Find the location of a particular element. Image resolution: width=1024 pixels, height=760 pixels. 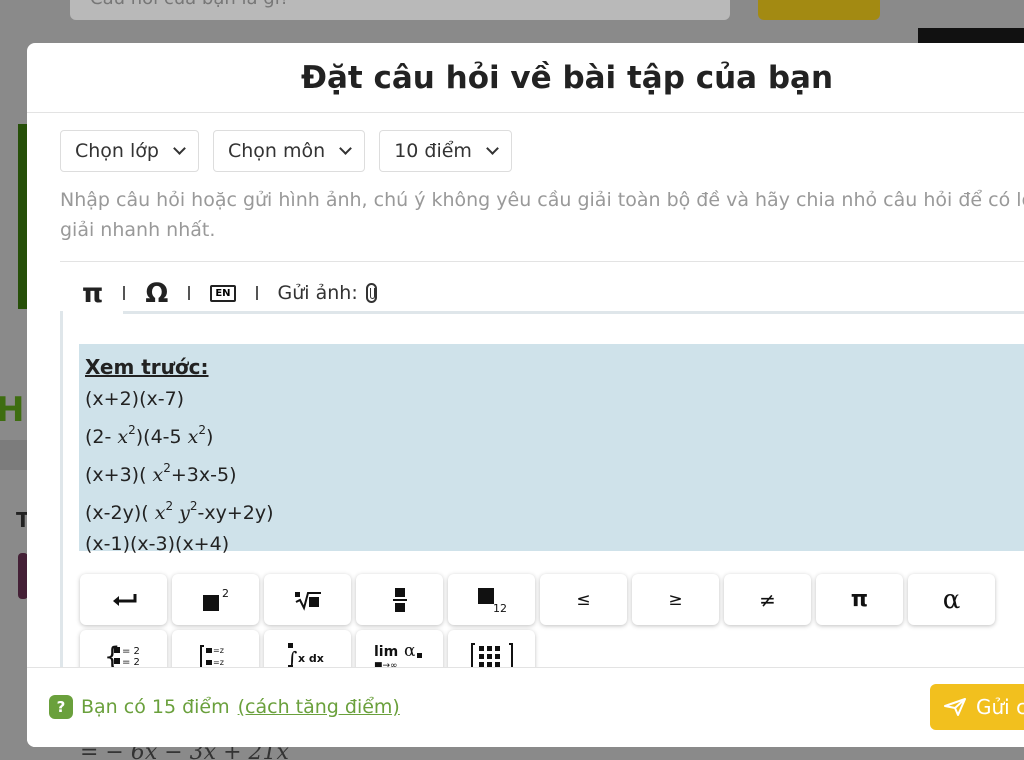

points-select-label: 10 điểm is located at coordinates (433, 151).